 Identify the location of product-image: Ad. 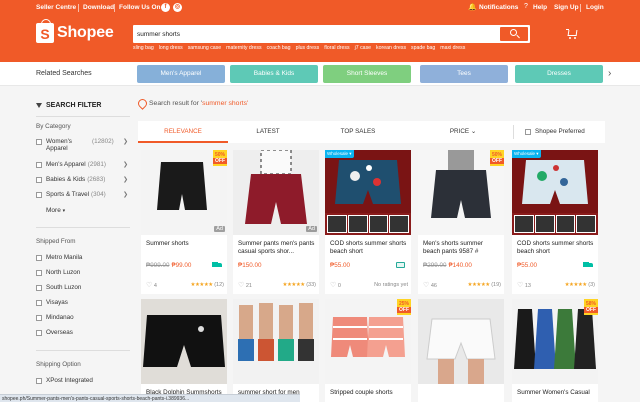
(276, 192).